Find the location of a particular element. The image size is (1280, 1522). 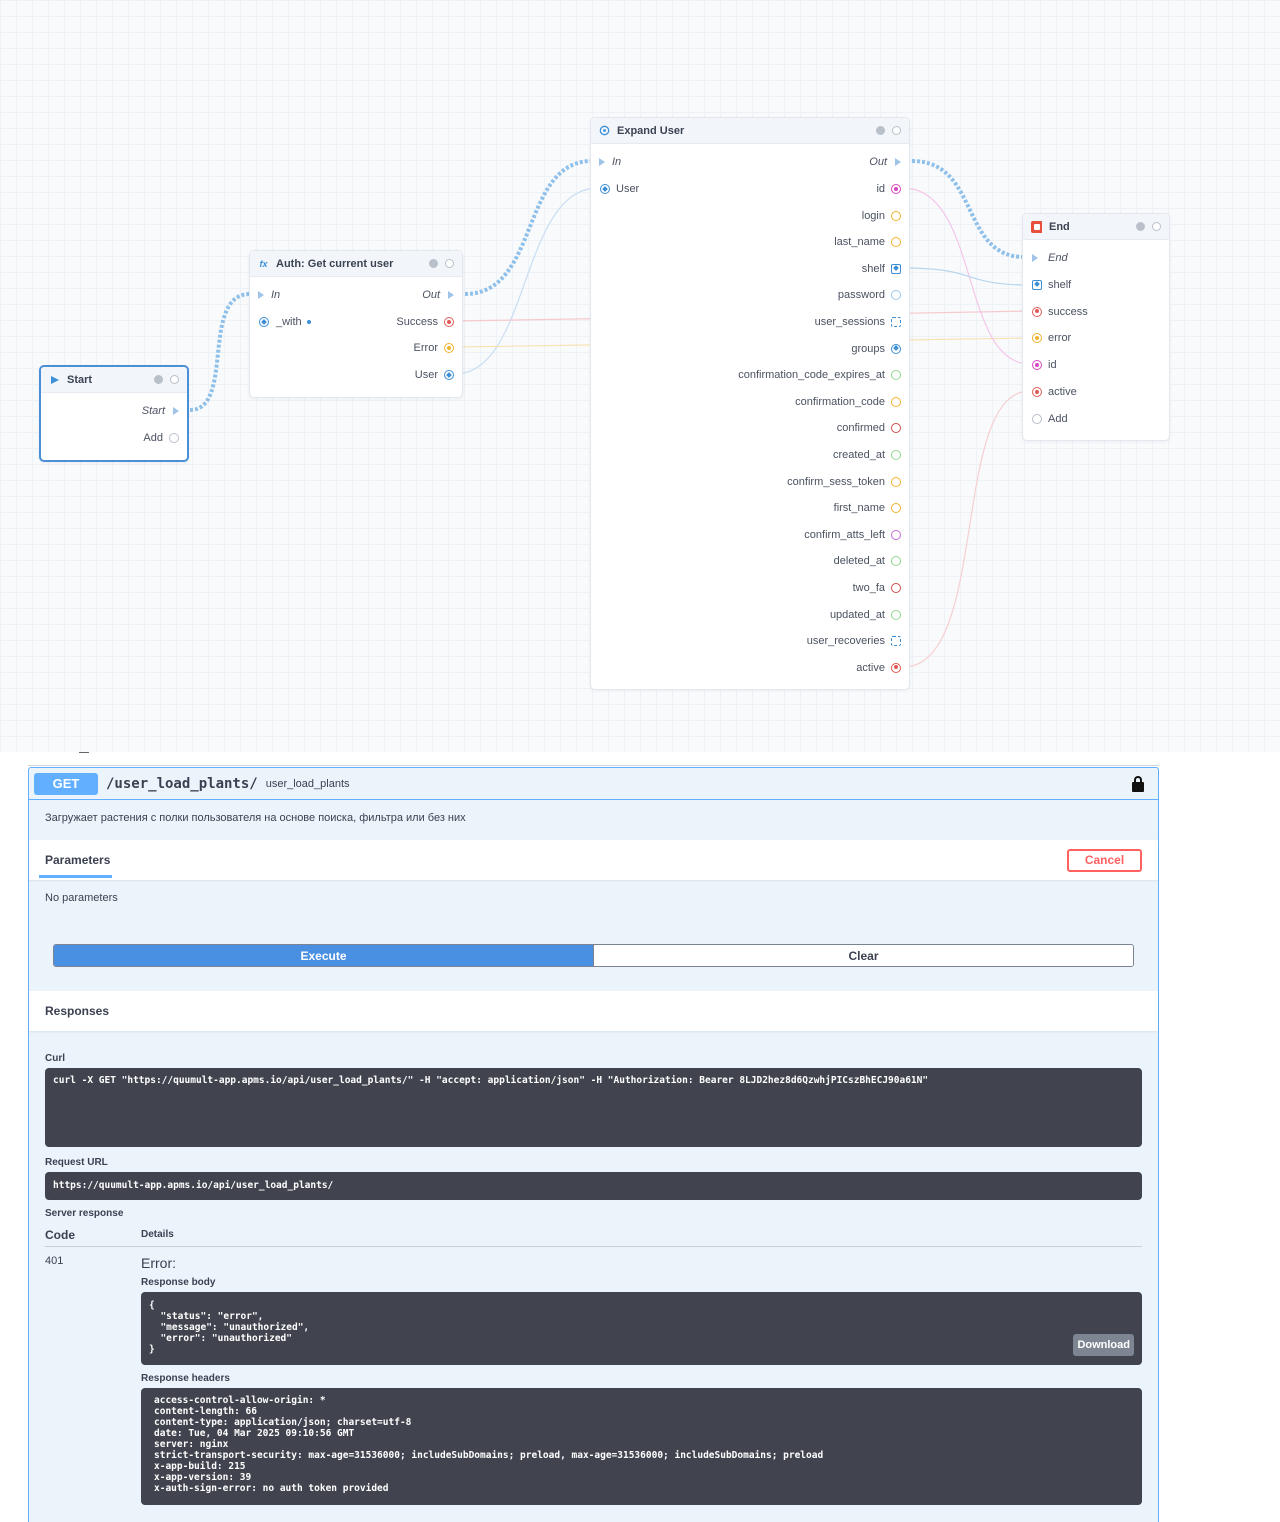

field-label-deleted-at: deleted_at is located at coordinates (859, 561).